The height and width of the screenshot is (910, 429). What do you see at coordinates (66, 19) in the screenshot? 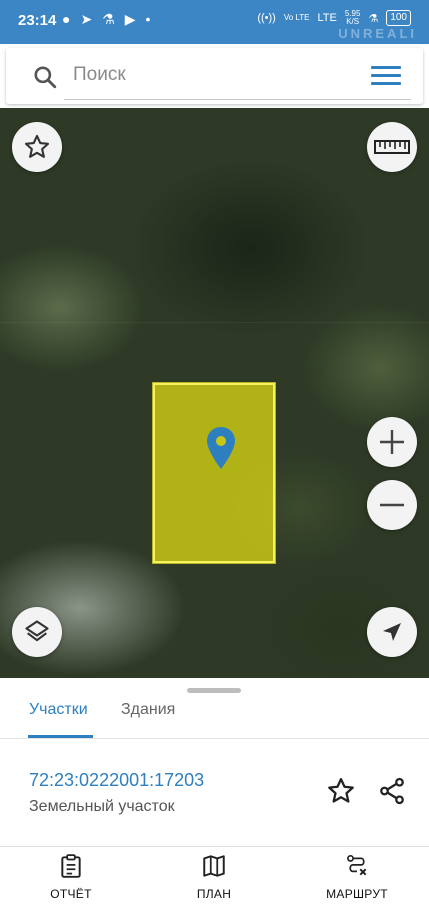
I see `chat-icon: ●` at bounding box center [66, 19].